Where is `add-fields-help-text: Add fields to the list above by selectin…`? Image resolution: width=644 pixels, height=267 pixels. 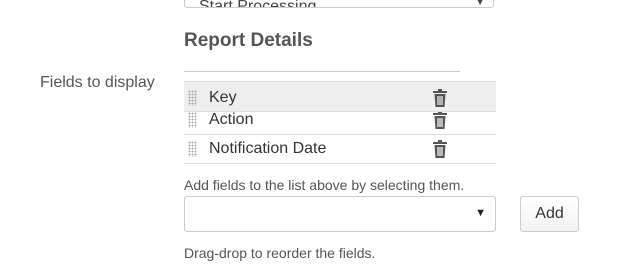
add-fields-help-text: Add fields to the list above by selectin… is located at coordinates (324, 185).